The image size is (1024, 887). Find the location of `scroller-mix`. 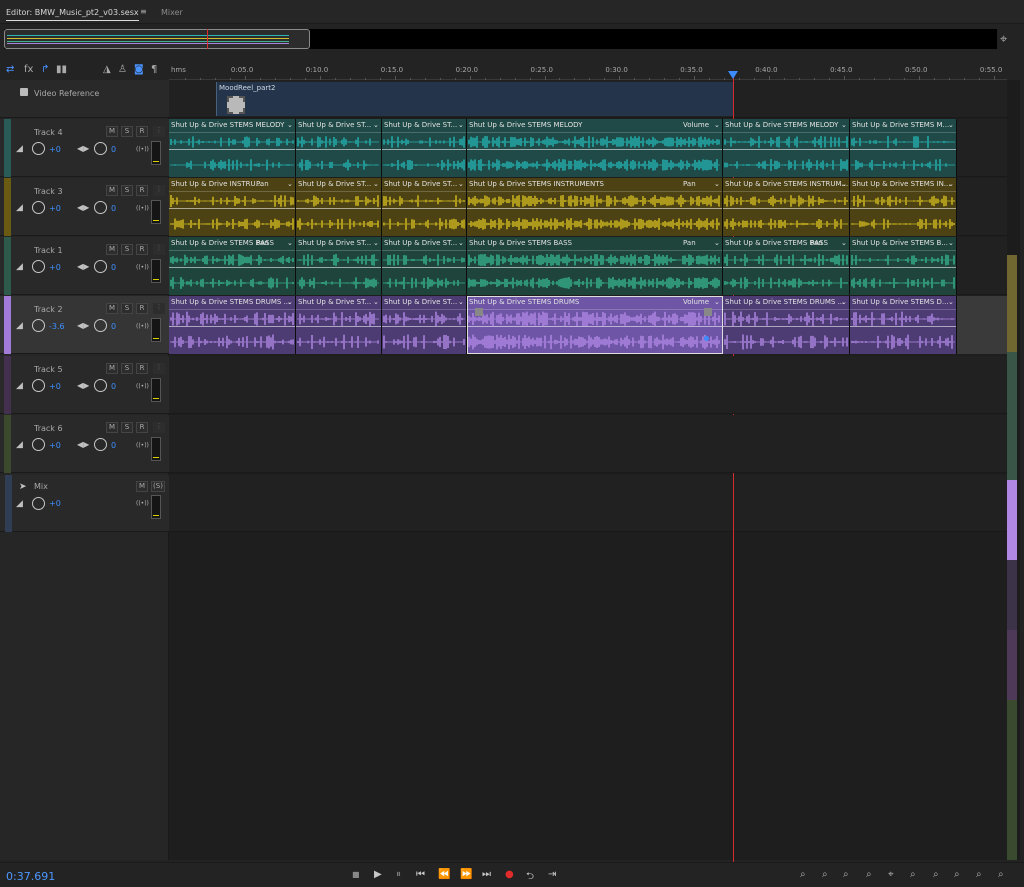

scroller-mix is located at coordinates (1012, 780).